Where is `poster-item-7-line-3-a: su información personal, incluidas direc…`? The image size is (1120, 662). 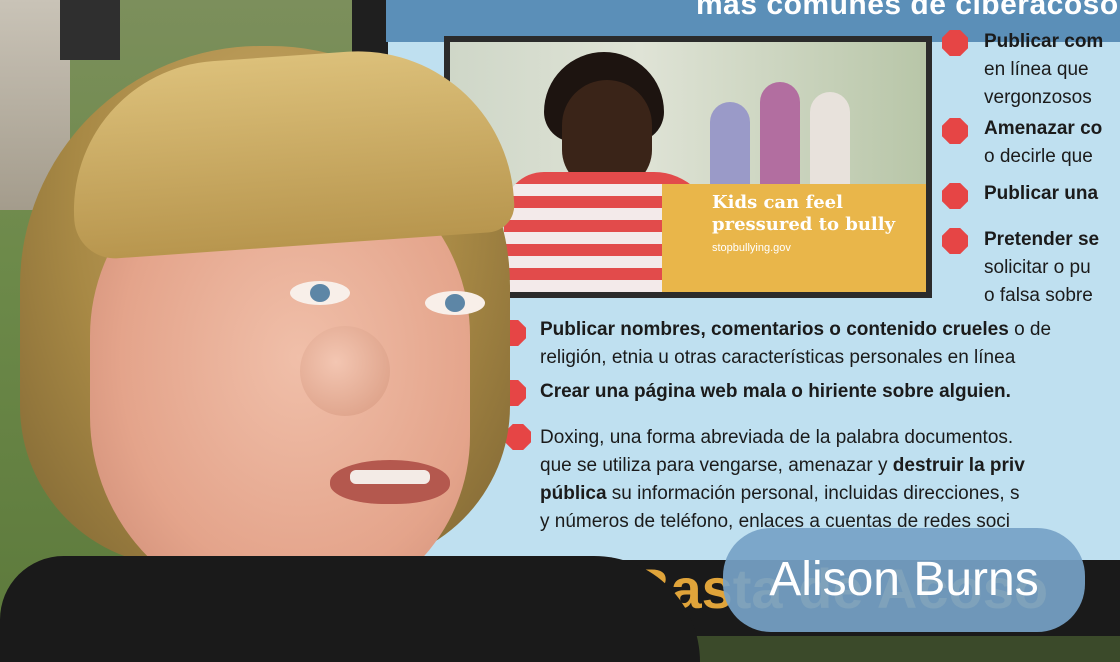 poster-item-7-line-3-a: su información personal, incluidas direc… is located at coordinates (813, 493).